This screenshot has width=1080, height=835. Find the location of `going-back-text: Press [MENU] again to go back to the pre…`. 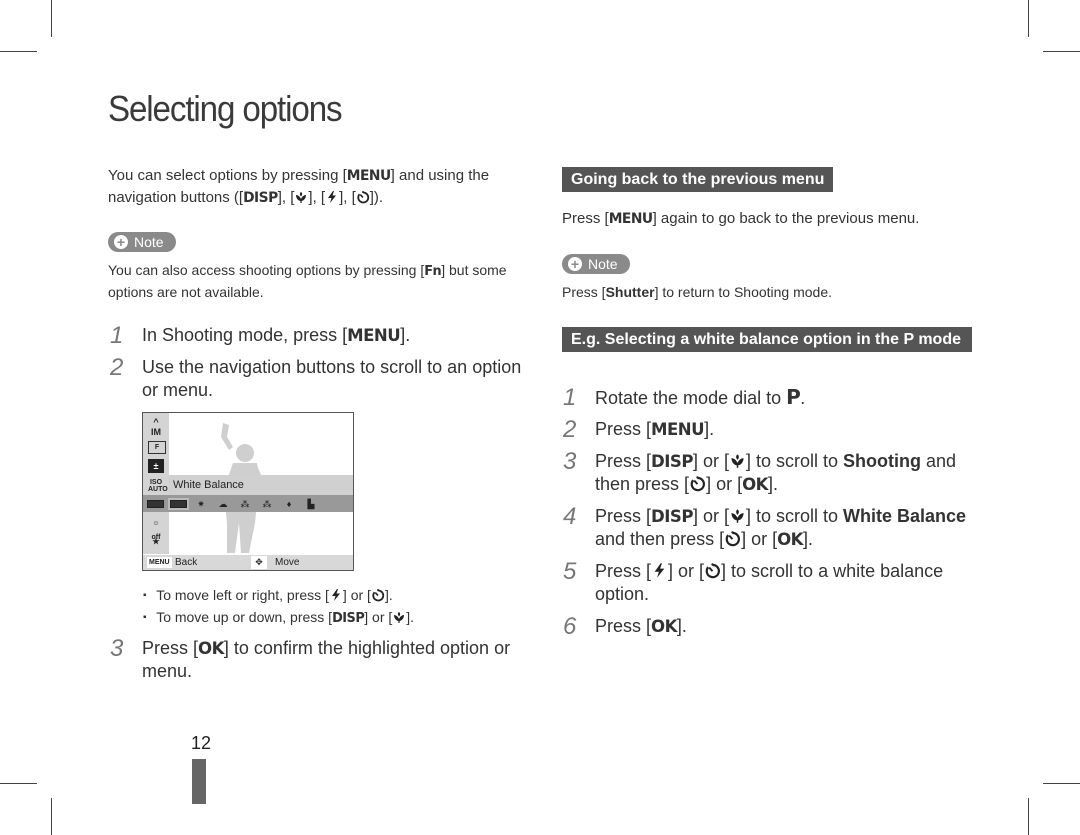

going-back-text: Press [MENU] again to go back to the pre… is located at coordinates (741, 218).